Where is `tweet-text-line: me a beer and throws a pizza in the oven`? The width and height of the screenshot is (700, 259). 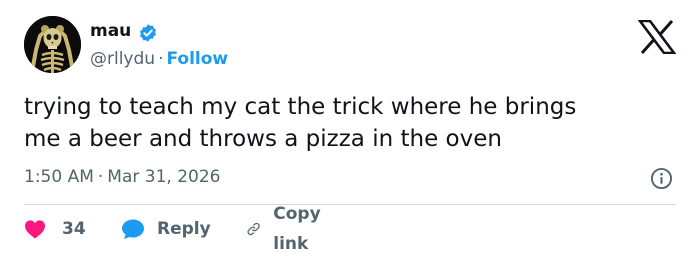
tweet-text-line: me a beer and throws a pizza in the oven is located at coordinates (263, 139).